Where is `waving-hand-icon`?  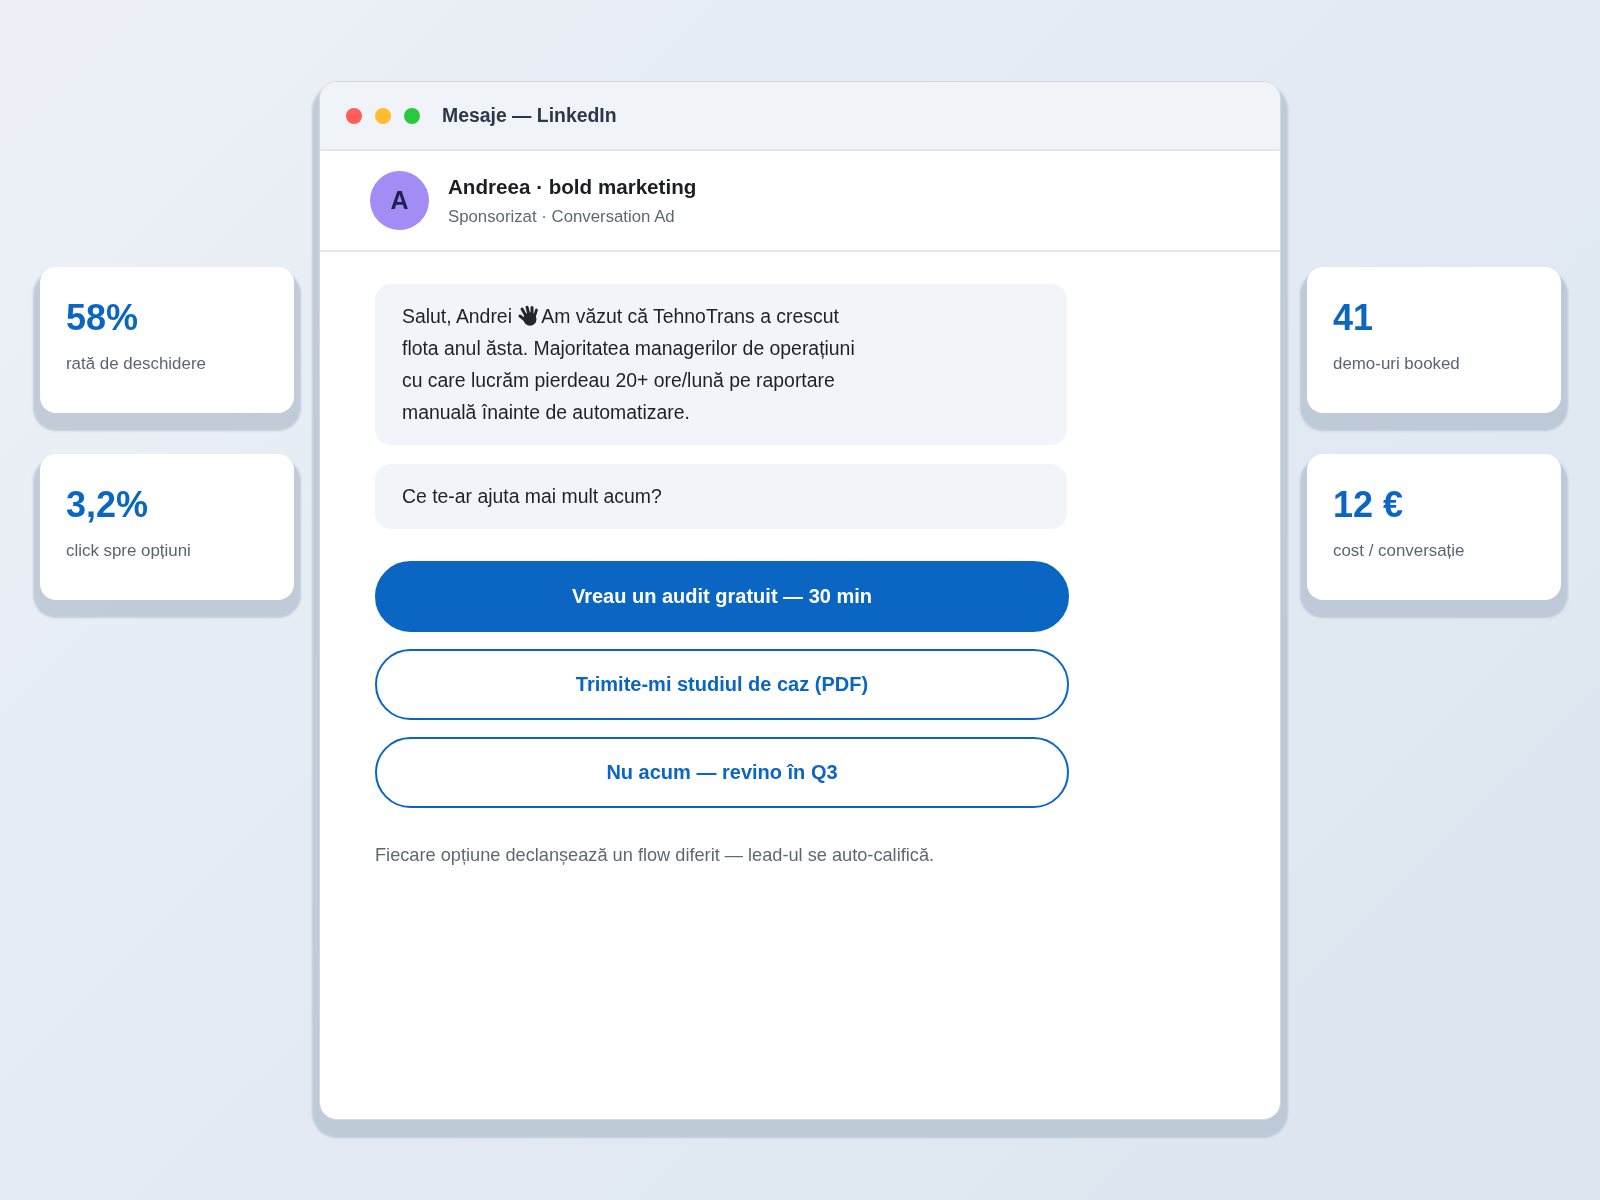 waving-hand-icon is located at coordinates (529, 316).